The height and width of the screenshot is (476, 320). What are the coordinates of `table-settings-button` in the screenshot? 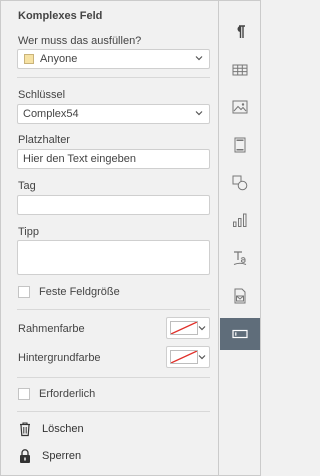 It's located at (240, 70).